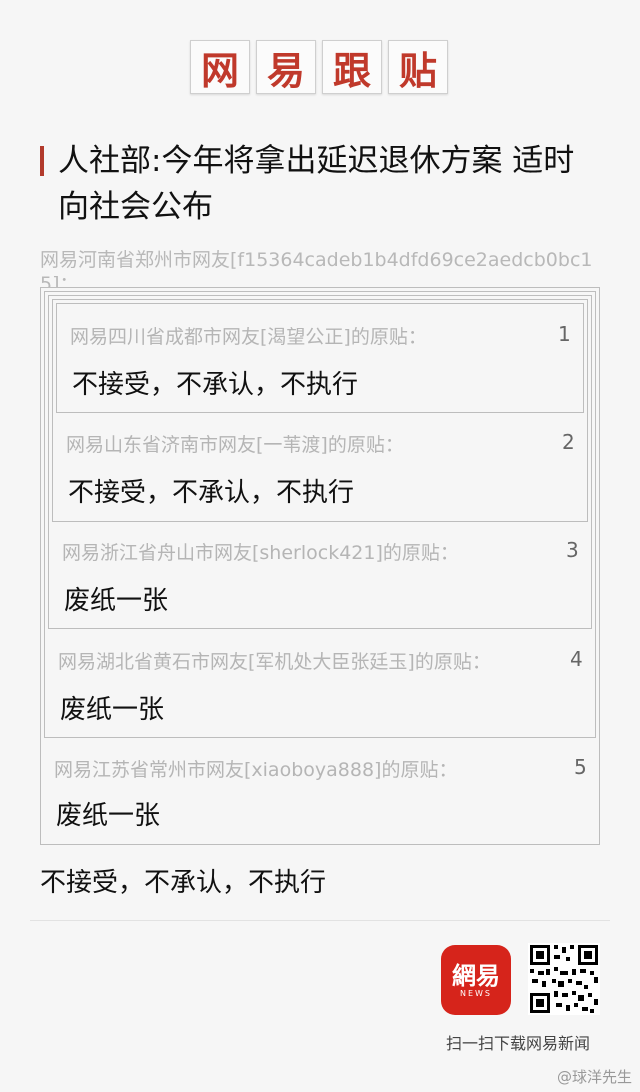 The image size is (640, 1092). Describe the element at coordinates (568, 442) in the screenshot. I see `floor-number: 2` at that location.